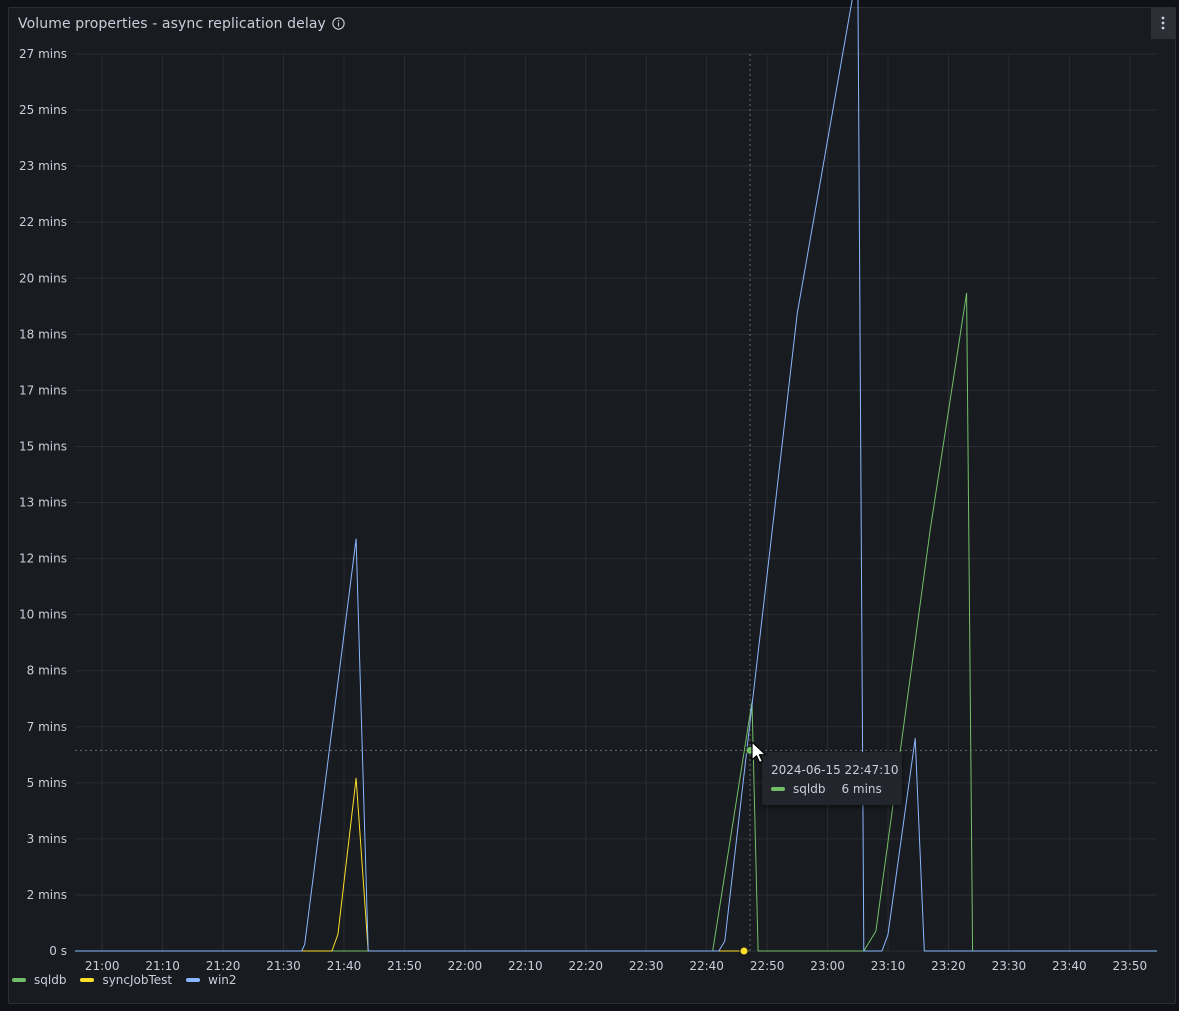 Image resolution: width=1179 pixels, height=1011 pixels. What do you see at coordinates (404, 966) in the screenshot?
I see `x-tick-label: 21:50` at bounding box center [404, 966].